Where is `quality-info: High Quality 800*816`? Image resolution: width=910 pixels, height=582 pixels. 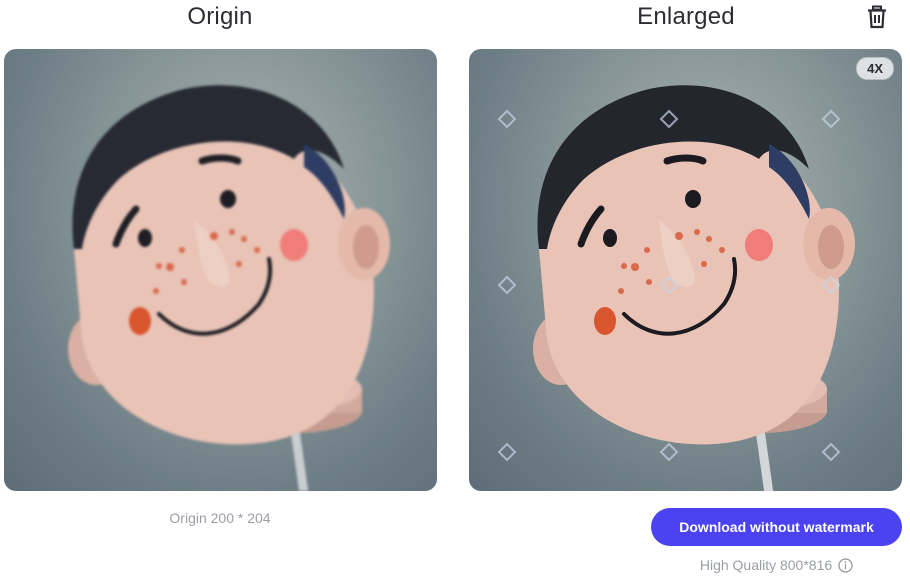 quality-info: High Quality 800*816 is located at coordinates (776, 565).